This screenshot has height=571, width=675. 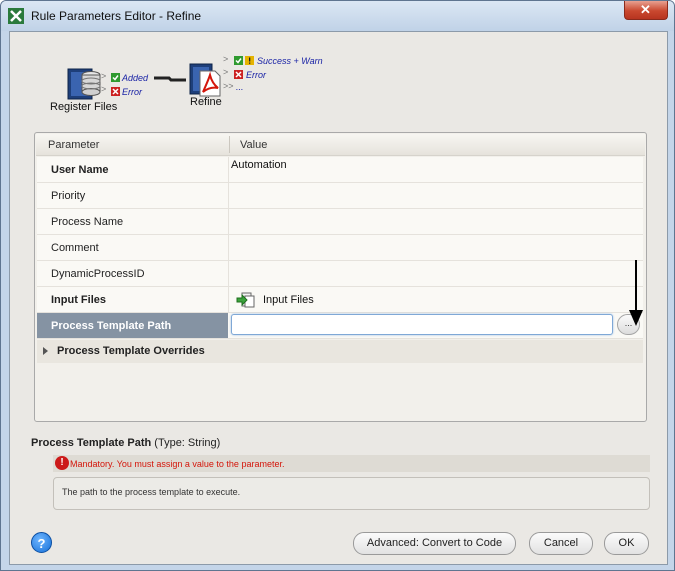 What do you see at coordinates (636, 293) in the screenshot?
I see `down-arrow-icon` at bounding box center [636, 293].